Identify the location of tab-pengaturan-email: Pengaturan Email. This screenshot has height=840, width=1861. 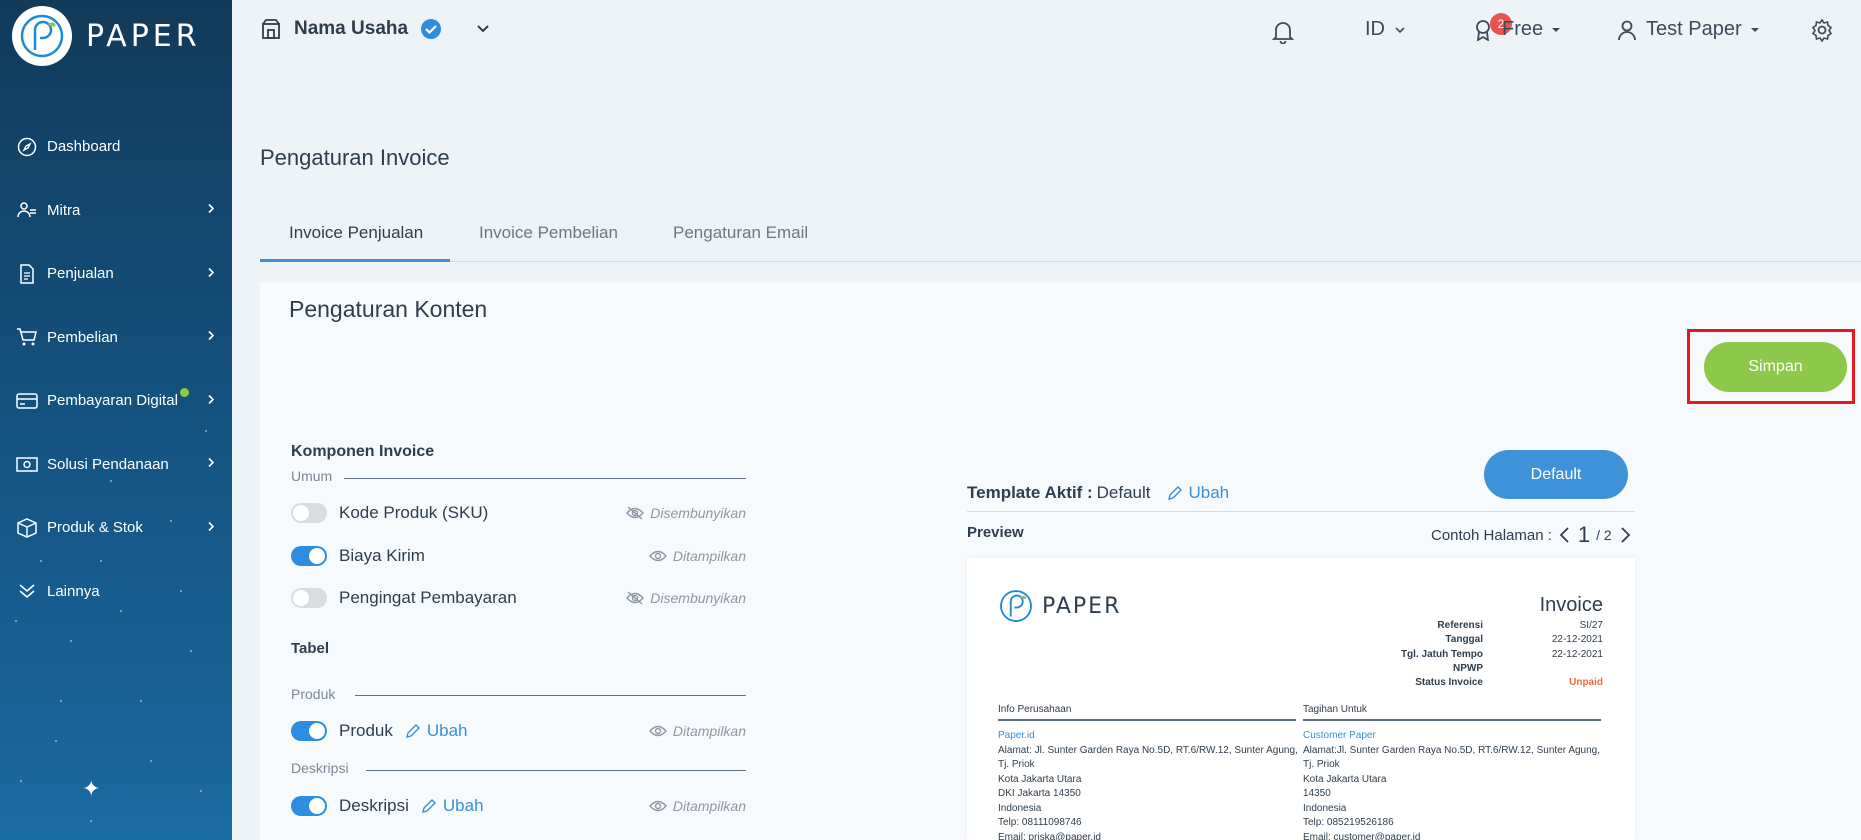
(740, 233).